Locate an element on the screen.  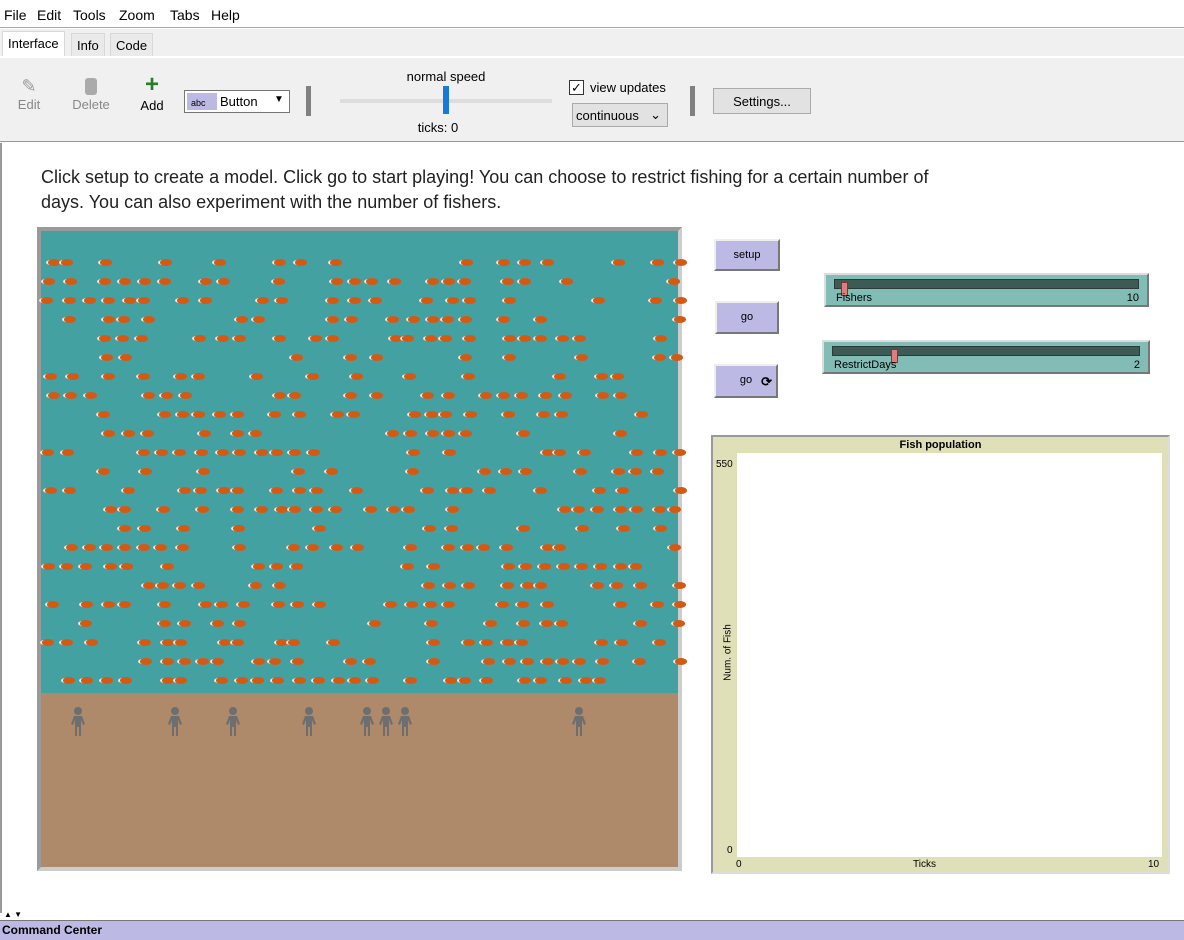
setup-button: setup is located at coordinates (747, 255).